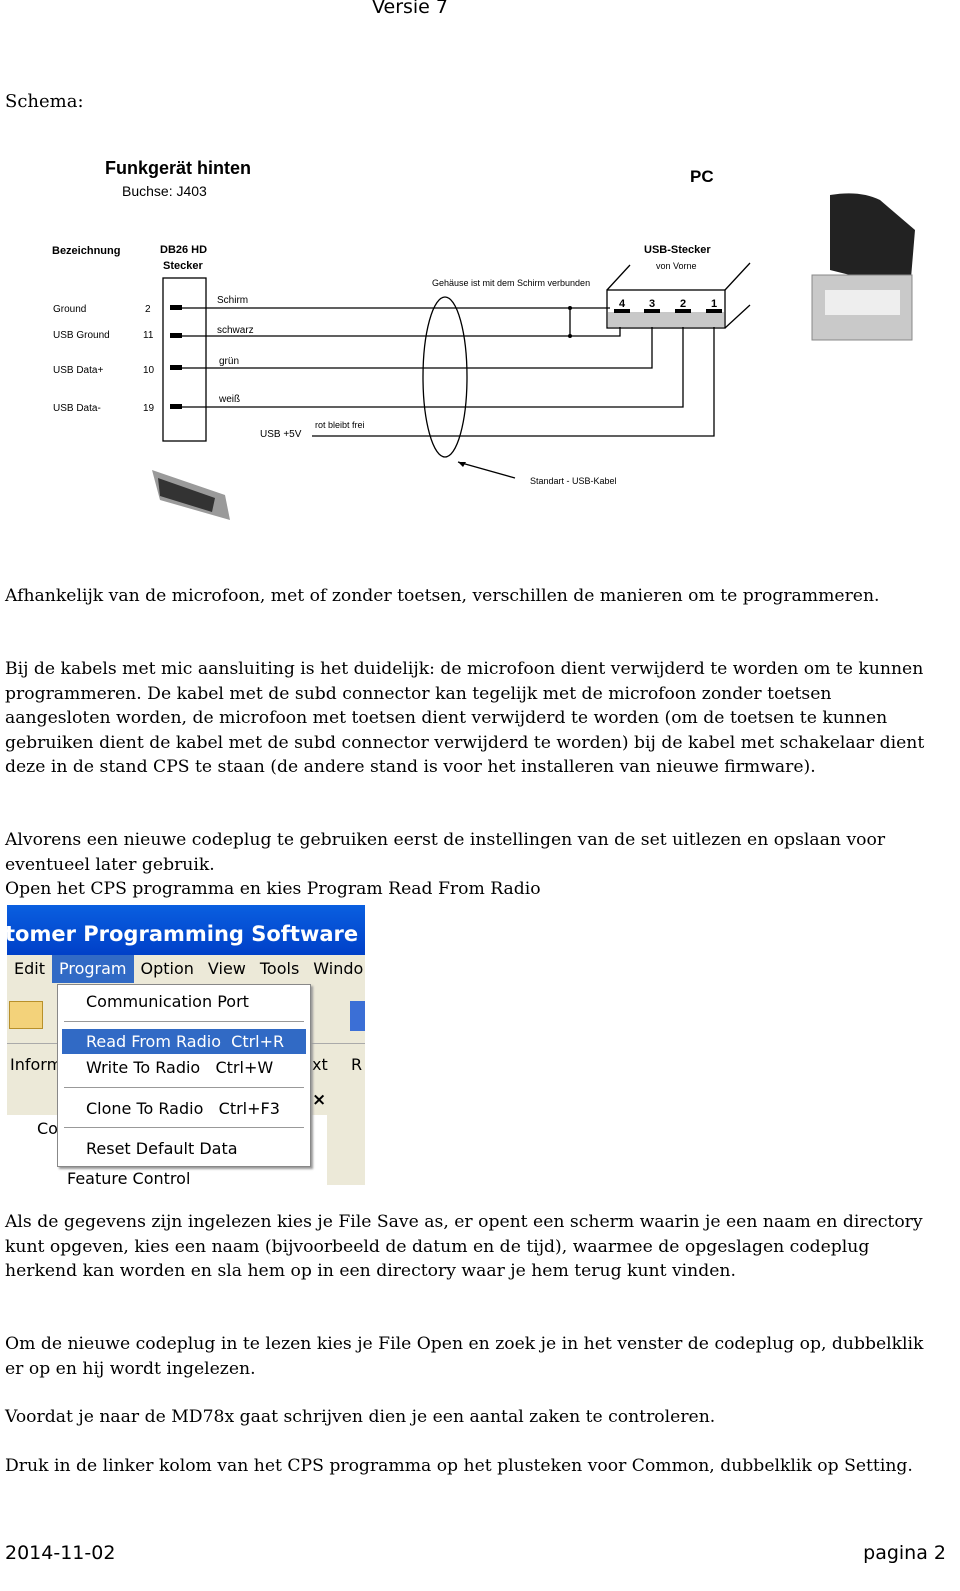 The width and height of the screenshot is (960, 1591). What do you see at coordinates (904, 1553) in the screenshot?
I see `footer-page-number: pagina 2` at bounding box center [904, 1553].